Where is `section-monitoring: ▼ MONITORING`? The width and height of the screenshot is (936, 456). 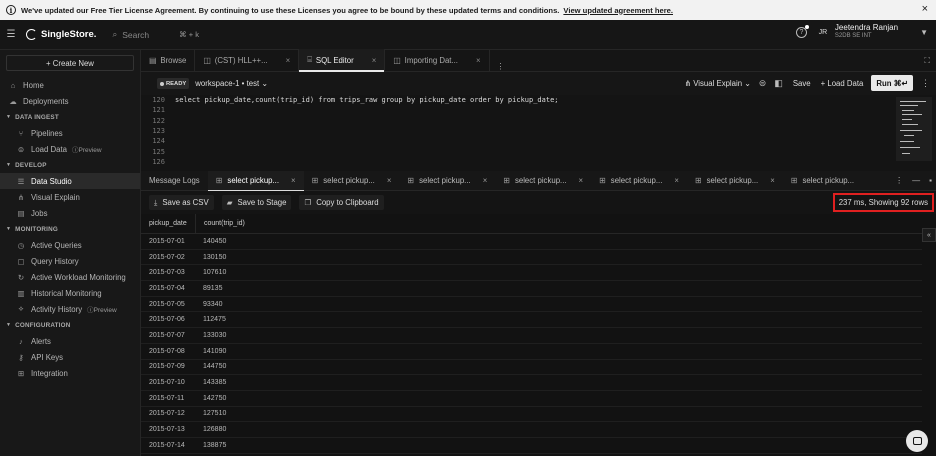
section-monitoring: ▼ MONITORING is located at coordinates (70, 229).